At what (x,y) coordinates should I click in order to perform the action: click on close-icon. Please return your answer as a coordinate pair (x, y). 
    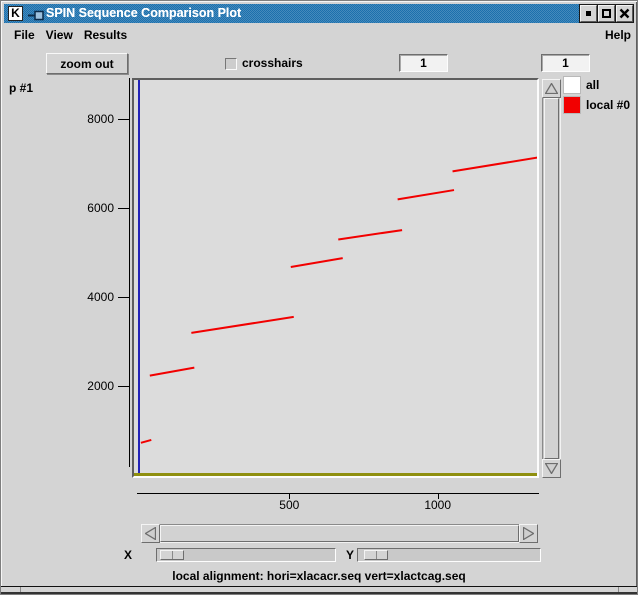
    Looking at the image, I should click on (624, 13).